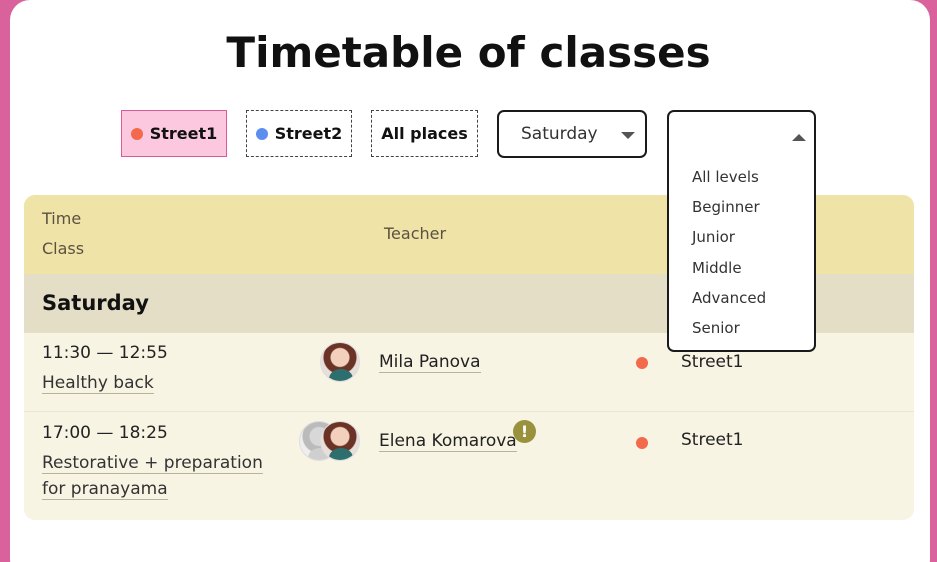 This screenshot has width=937, height=562. Describe the element at coordinates (628, 135) in the screenshot. I see `chevron-down-icon` at that location.